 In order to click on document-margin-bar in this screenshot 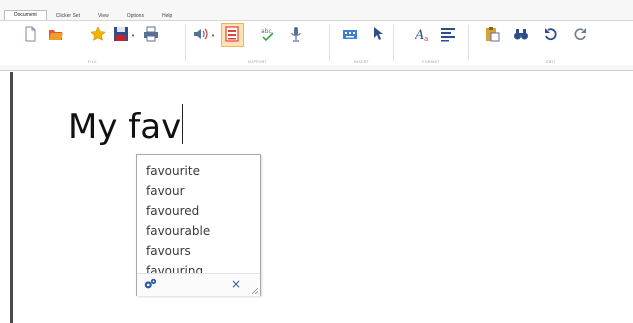, I will do `click(11, 197)`.